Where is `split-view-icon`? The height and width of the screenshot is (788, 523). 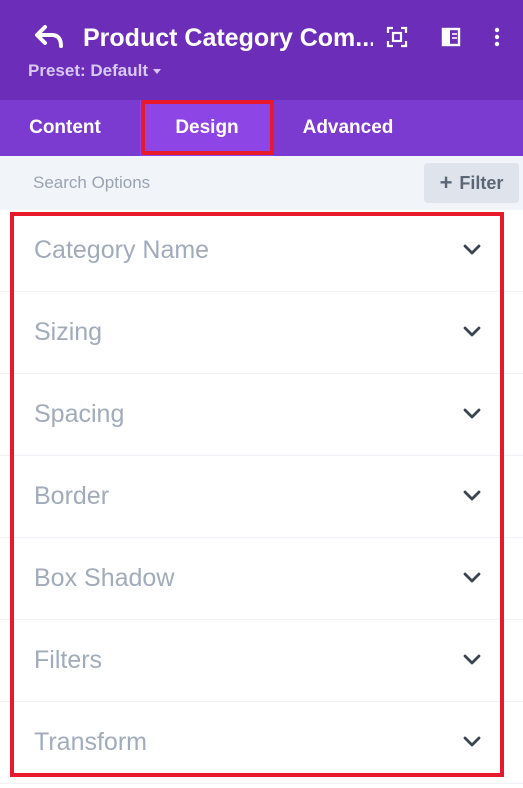 split-view-icon is located at coordinates (451, 37).